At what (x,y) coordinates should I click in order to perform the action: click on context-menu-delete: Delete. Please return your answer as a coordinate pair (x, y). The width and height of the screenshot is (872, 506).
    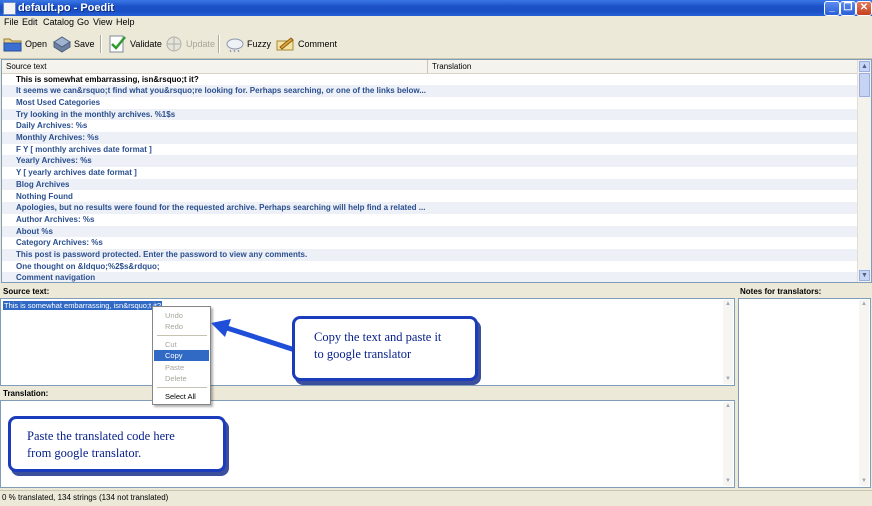
    Looking at the image, I should click on (181, 378).